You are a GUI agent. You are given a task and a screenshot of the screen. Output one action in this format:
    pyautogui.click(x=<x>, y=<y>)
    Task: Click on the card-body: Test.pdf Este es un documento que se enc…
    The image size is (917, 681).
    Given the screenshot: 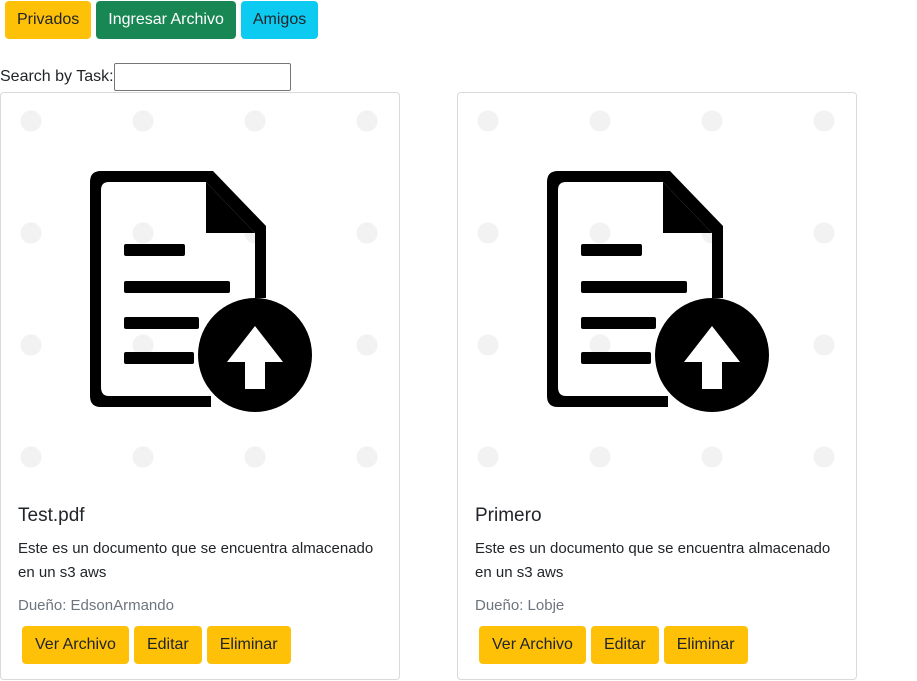 What is the action you would take?
    pyautogui.click(x=201, y=559)
    